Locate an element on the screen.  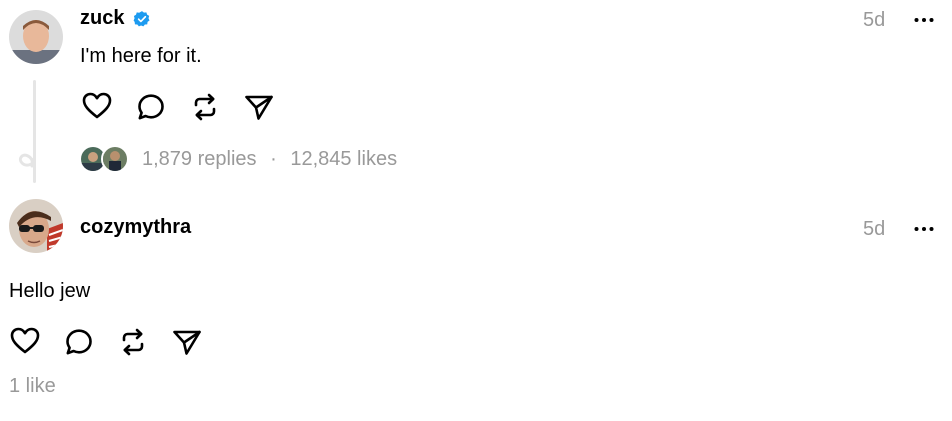
reply-username: cozymythra is located at coordinates (135, 227).